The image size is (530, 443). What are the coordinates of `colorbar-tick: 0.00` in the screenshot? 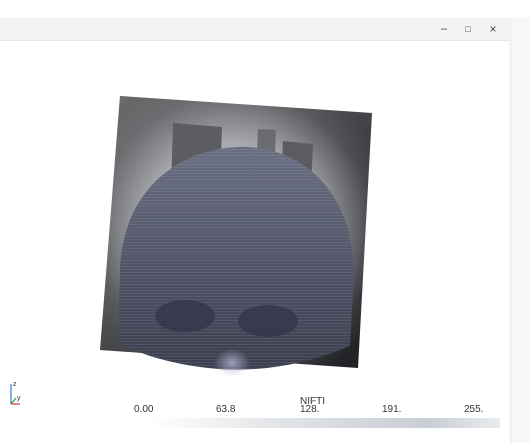 It's located at (144, 409).